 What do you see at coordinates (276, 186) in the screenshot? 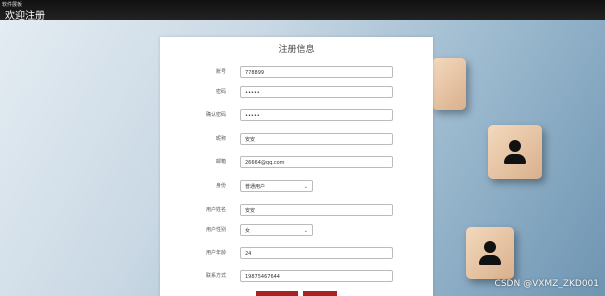
I see `role-select: 普通用户 ⌄` at bounding box center [276, 186].